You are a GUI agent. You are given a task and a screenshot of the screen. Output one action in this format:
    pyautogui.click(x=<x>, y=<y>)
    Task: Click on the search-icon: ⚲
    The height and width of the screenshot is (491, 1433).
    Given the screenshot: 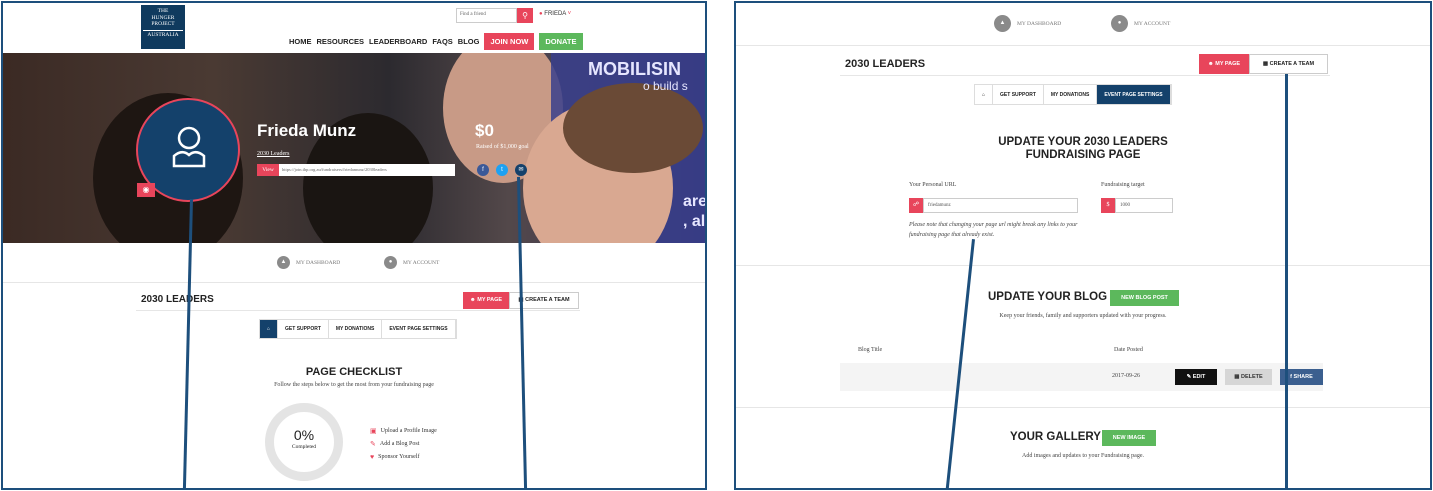 What is the action you would take?
    pyautogui.click(x=525, y=15)
    